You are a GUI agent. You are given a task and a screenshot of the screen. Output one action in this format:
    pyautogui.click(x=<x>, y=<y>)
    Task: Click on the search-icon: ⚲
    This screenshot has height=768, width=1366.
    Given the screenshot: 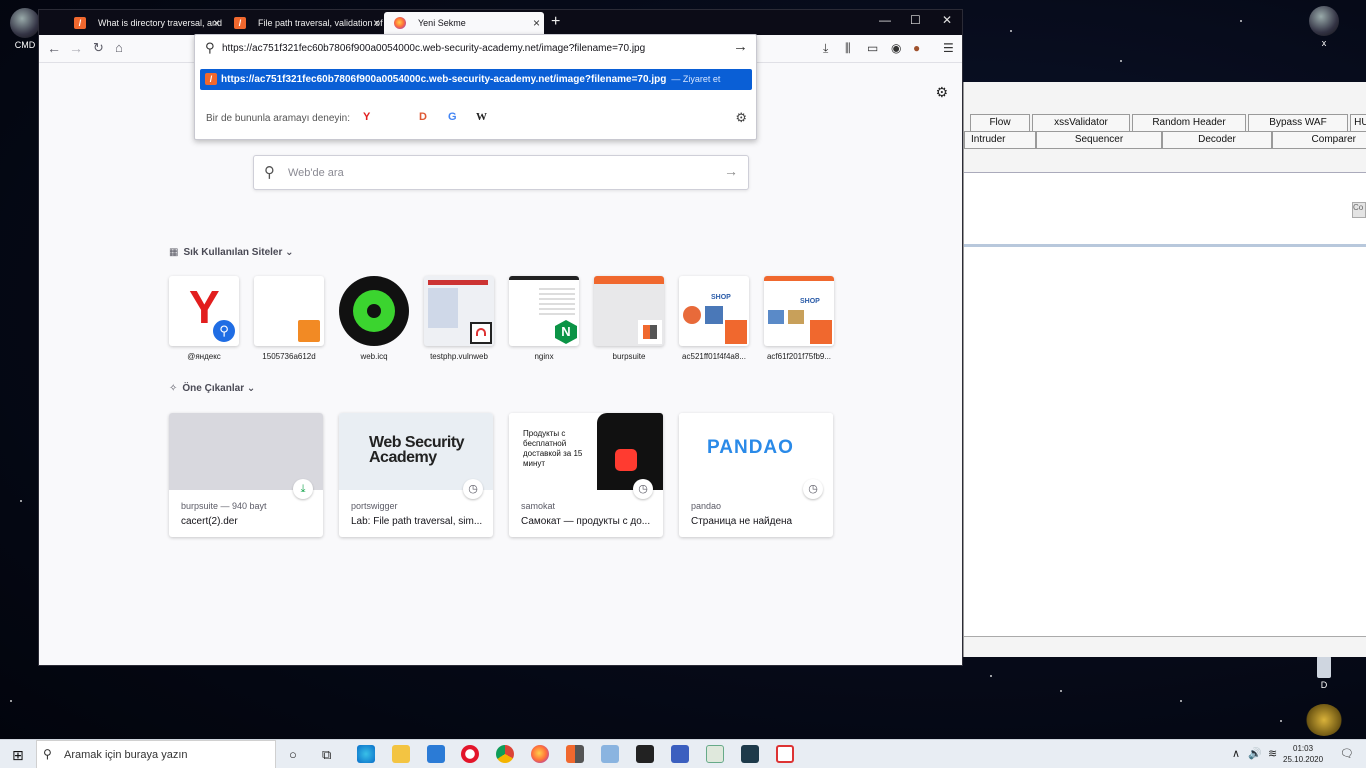 What is the action you would take?
    pyautogui.click(x=269, y=172)
    